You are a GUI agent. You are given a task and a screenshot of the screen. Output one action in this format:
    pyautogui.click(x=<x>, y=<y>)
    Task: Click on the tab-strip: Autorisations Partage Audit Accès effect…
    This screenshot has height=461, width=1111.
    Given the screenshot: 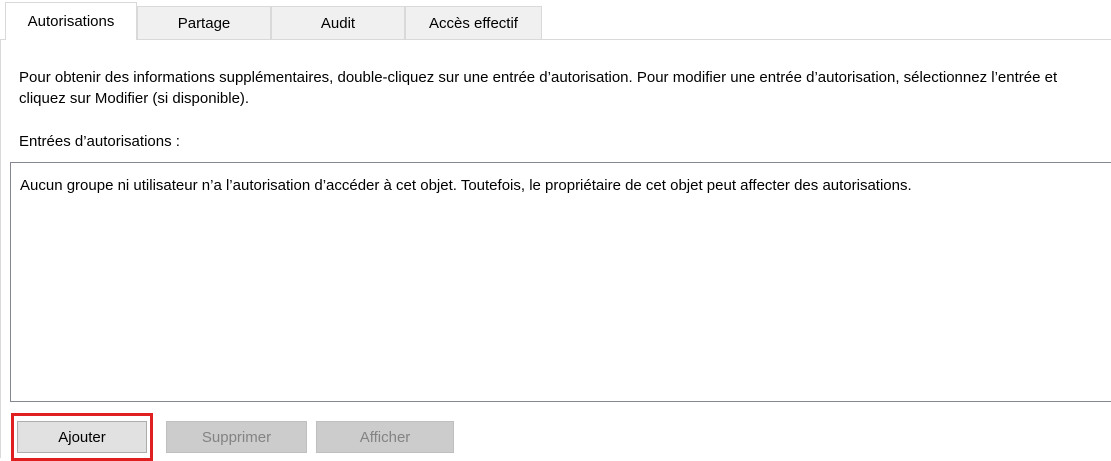 What is the action you would take?
    pyautogui.click(x=555, y=20)
    